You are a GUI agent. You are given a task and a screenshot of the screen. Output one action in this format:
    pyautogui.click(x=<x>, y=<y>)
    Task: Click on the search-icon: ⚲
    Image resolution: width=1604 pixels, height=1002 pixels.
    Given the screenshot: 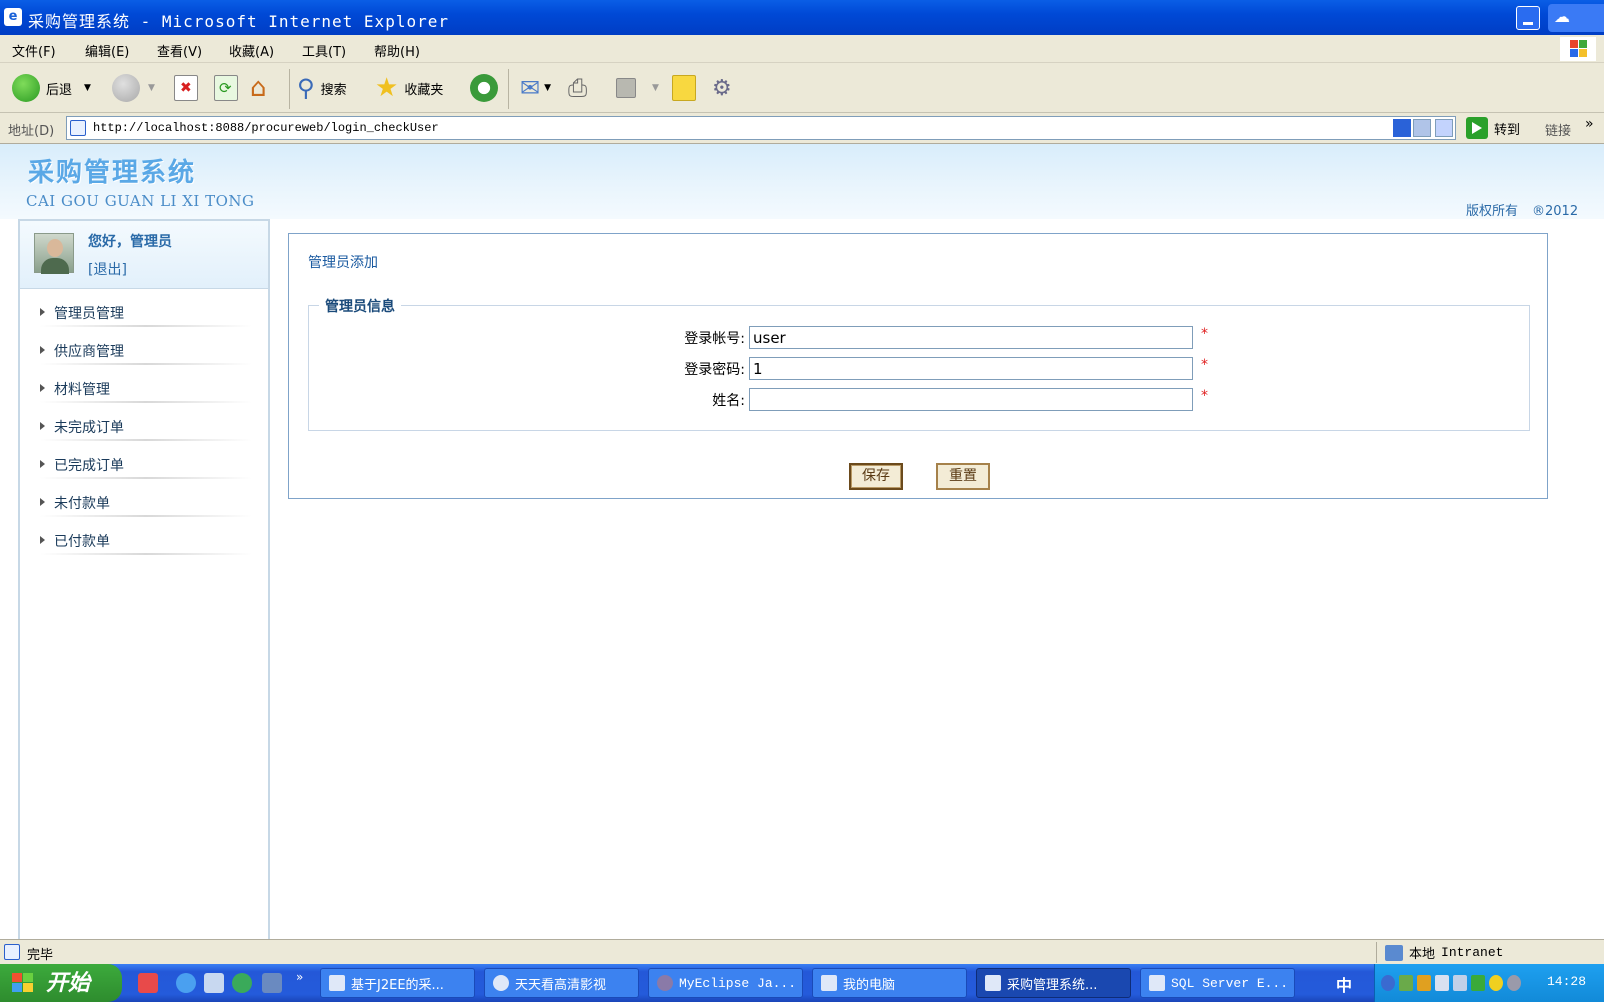 What is the action you would take?
    pyautogui.click(x=306, y=88)
    